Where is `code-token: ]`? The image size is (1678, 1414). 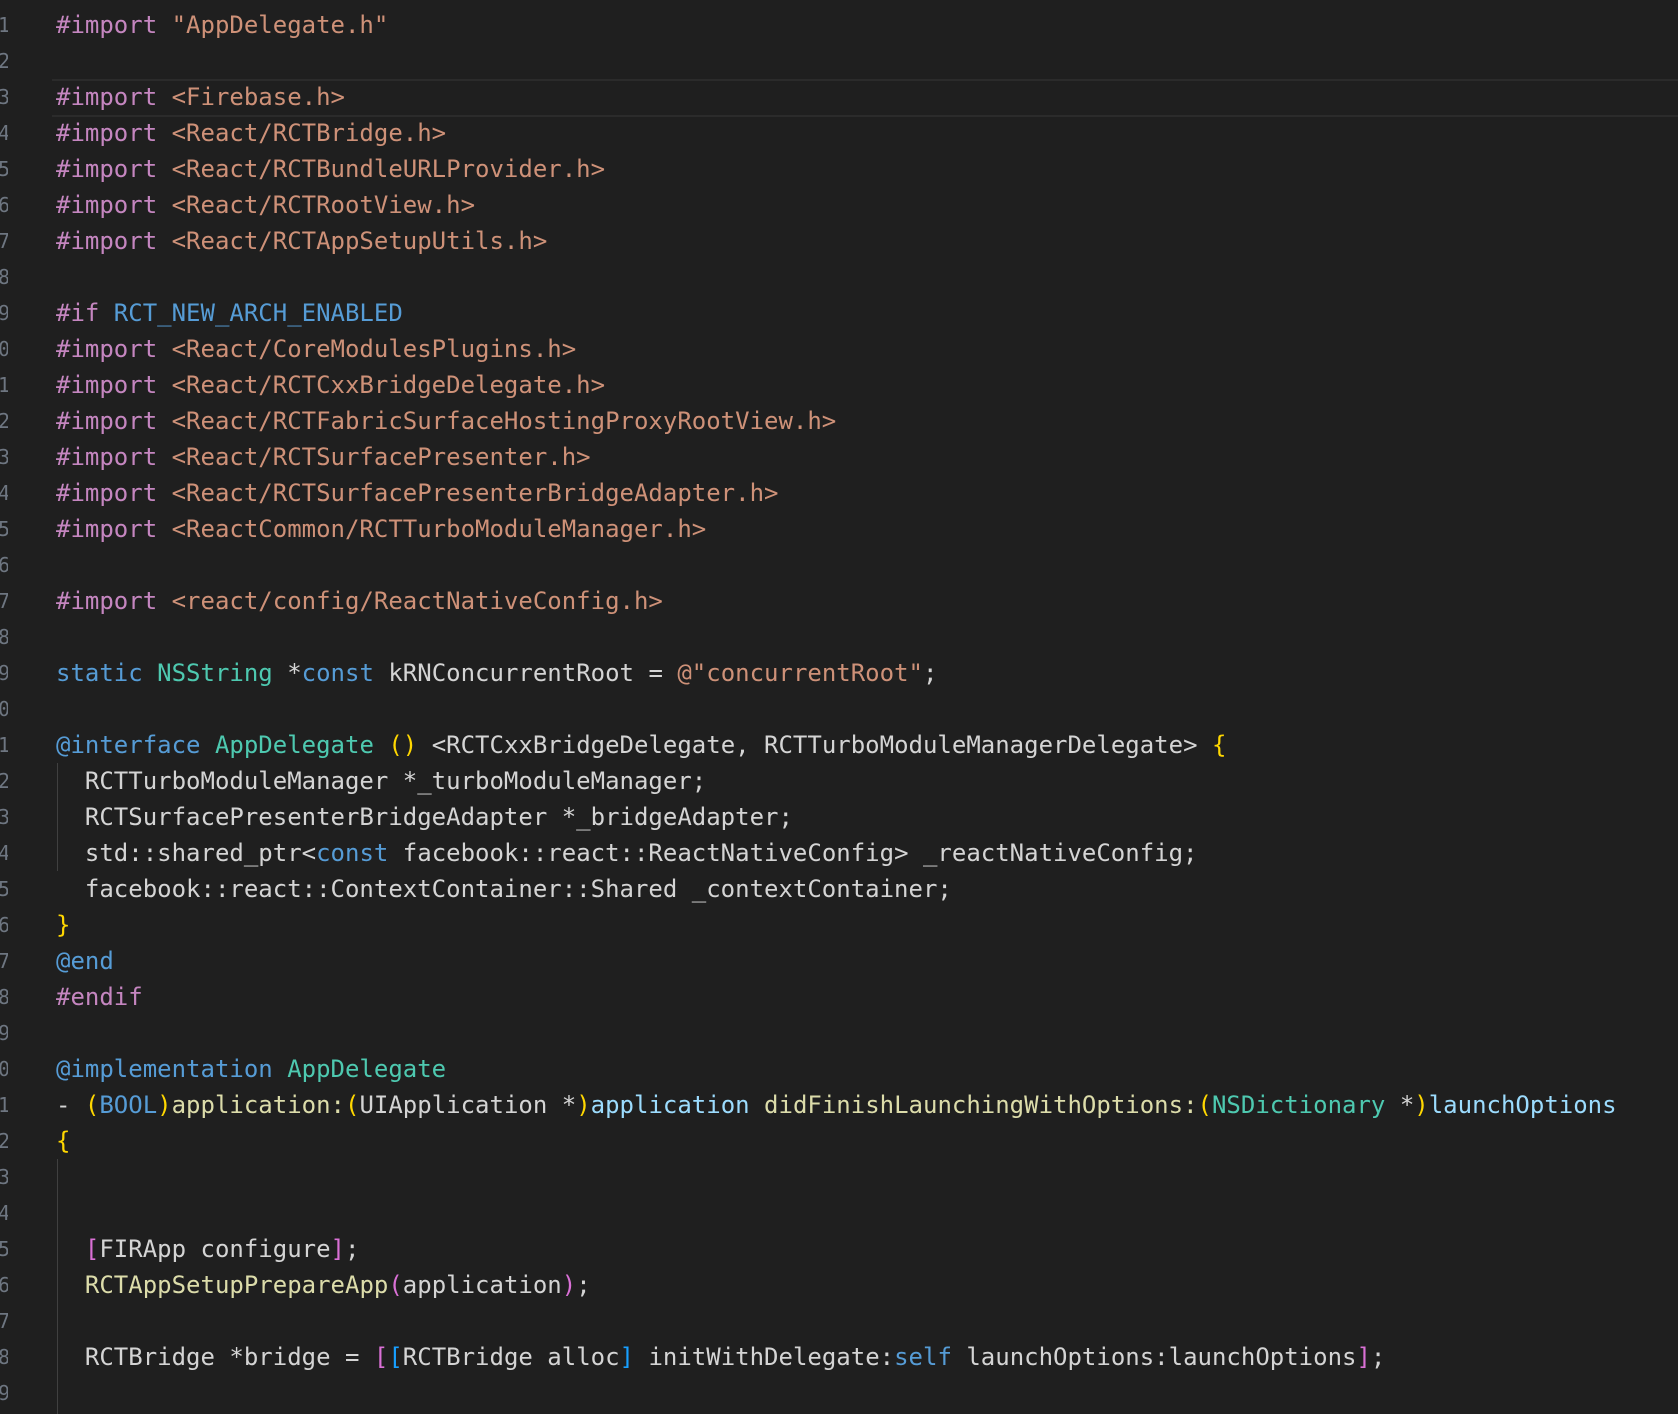
code-token: ] is located at coordinates (1363, 1357).